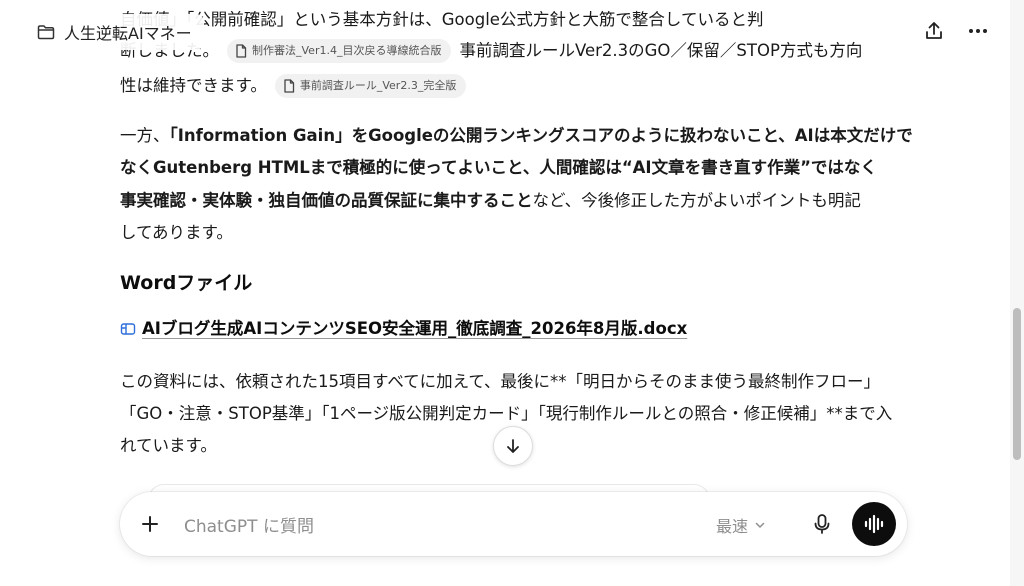 This screenshot has height=586, width=1024. I want to click on scroll-to-bottom-button, so click(513, 446).